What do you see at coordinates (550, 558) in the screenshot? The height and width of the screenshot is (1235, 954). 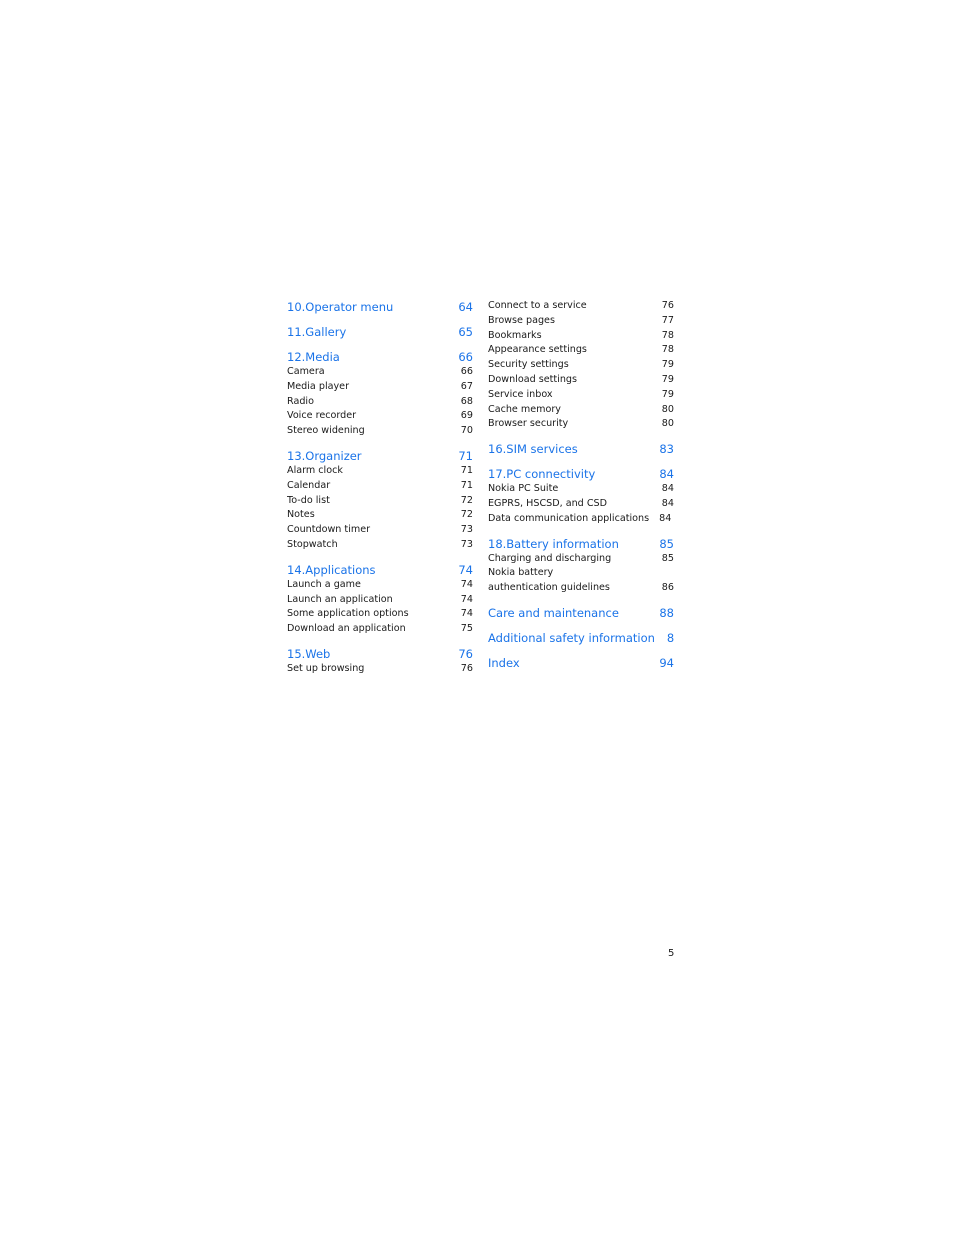 I see `toc-entry-title: Charging and discharging` at bounding box center [550, 558].